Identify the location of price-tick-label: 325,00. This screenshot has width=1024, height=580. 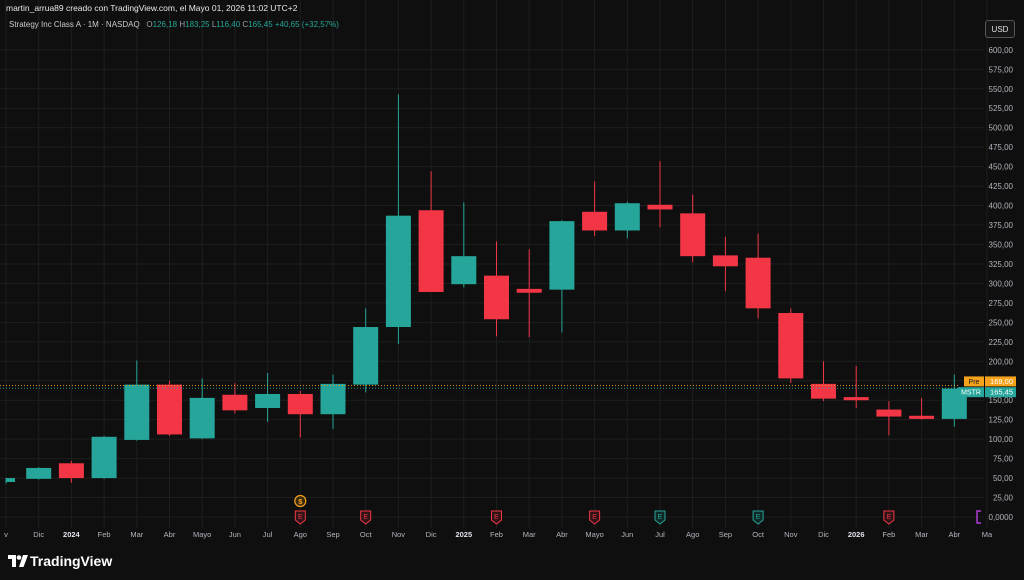
(1001, 264).